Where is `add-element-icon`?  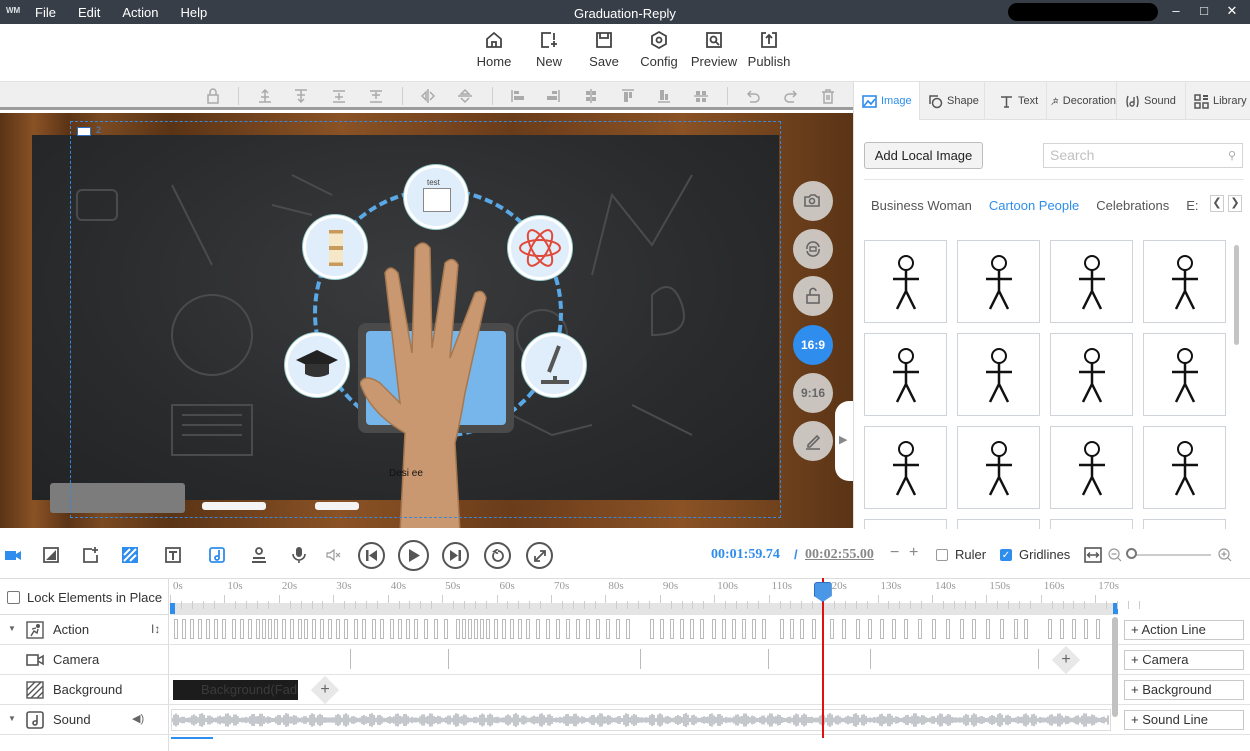 add-element-icon is located at coordinates (91, 555).